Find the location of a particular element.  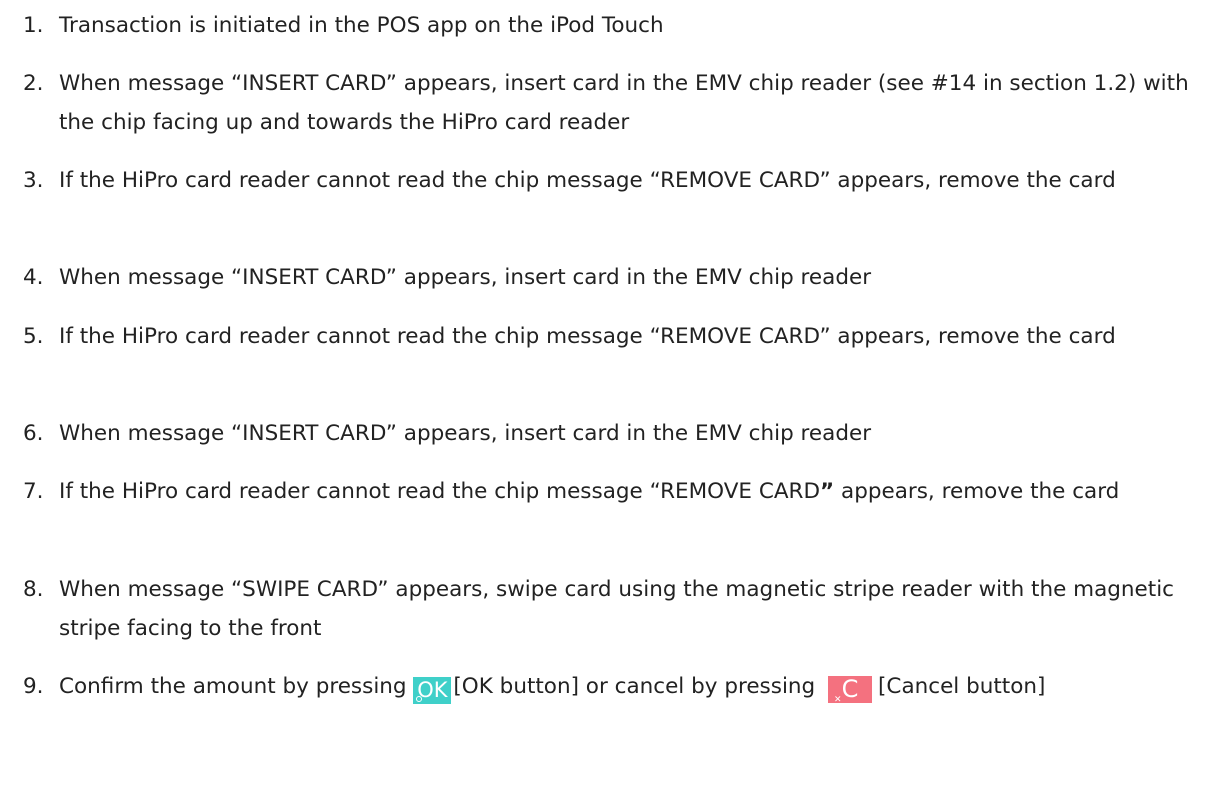

cancel-button-icon: C ✕ is located at coordinates (850, 690).